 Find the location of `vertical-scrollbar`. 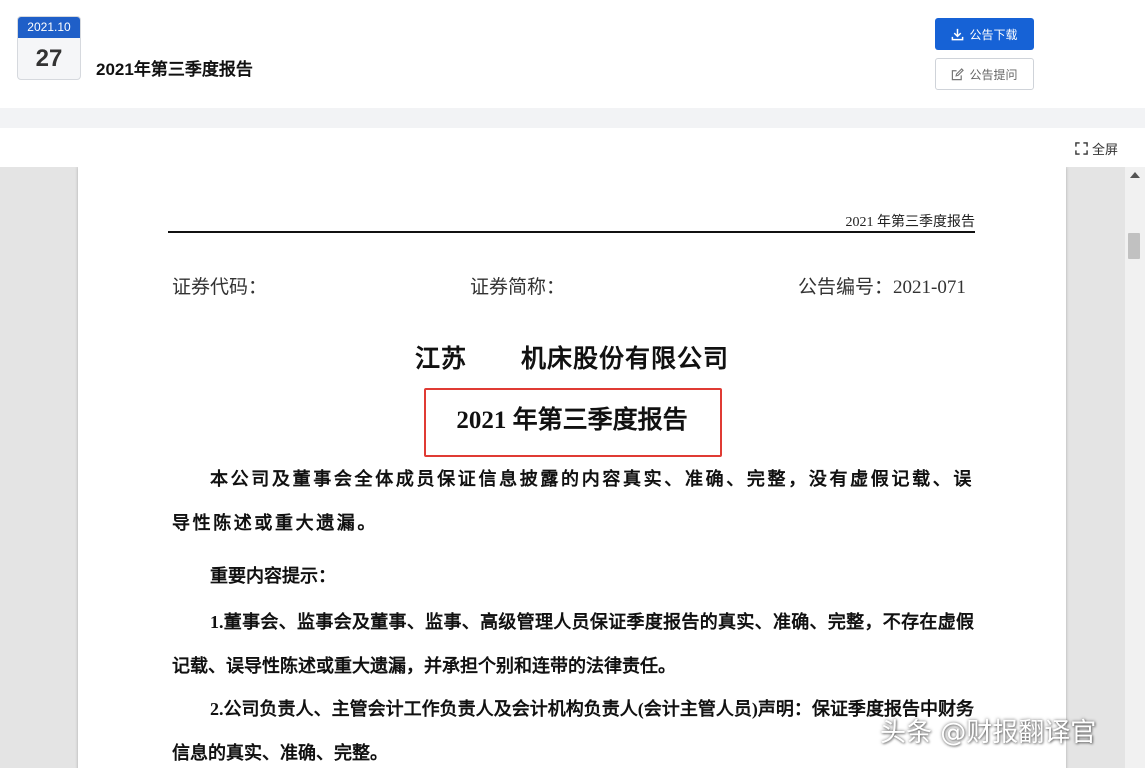

vertical-scrollbar is located at coordinates (1135, 467).